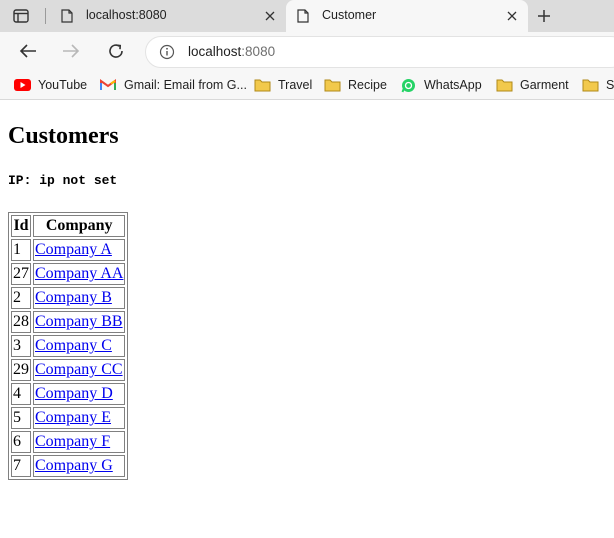 The image size is (614, 538). I want to click on table-row: 27 Company AA, so click(68, 274).